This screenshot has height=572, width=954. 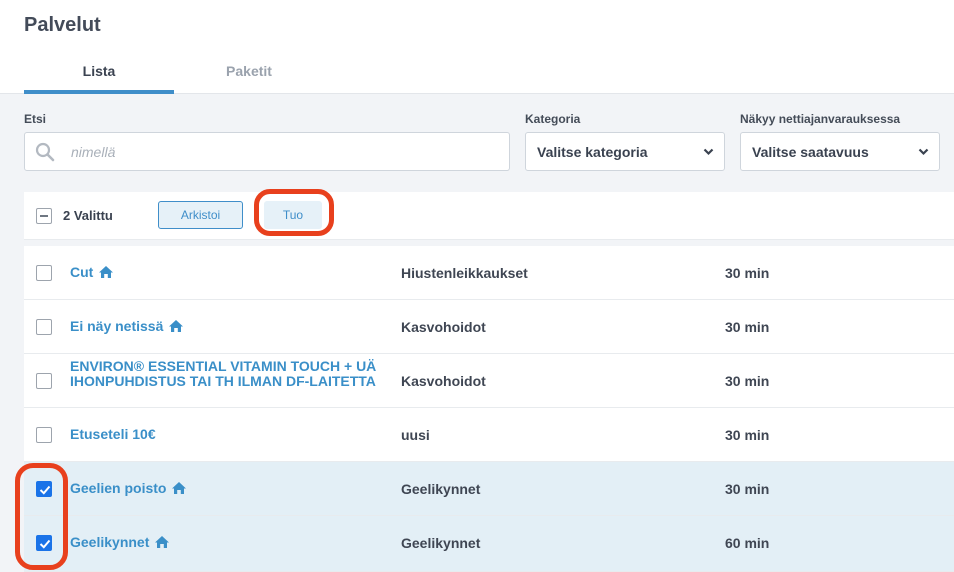 I want to click on search-label: Etsi, so click(x=35, y=119).